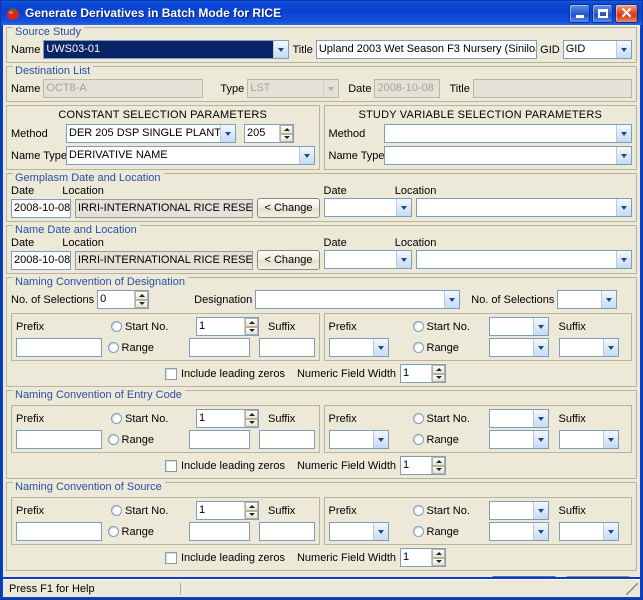 This screenshot has height=600, width=643. I want to click on designation-right-range-combo, so click(518, 347).